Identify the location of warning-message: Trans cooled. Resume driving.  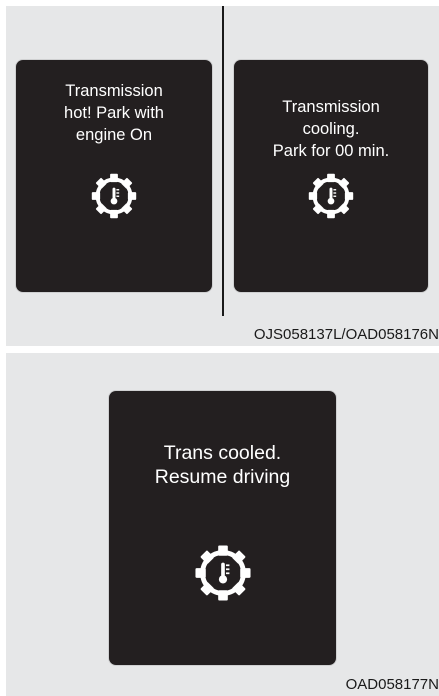
(222, 465).